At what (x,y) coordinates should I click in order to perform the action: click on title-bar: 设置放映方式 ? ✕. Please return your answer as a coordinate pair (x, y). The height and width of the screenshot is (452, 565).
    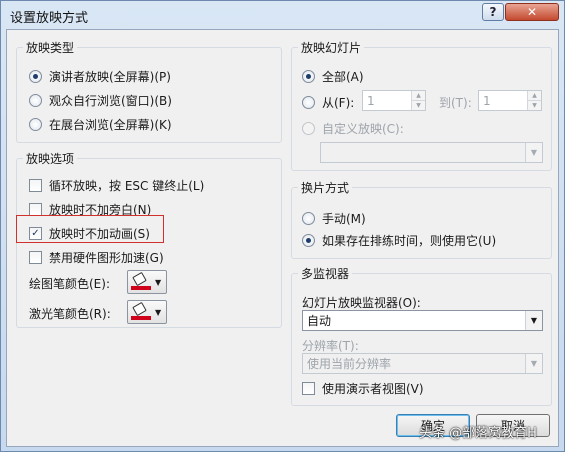
    Looking at the image, I should click on (282, 15).